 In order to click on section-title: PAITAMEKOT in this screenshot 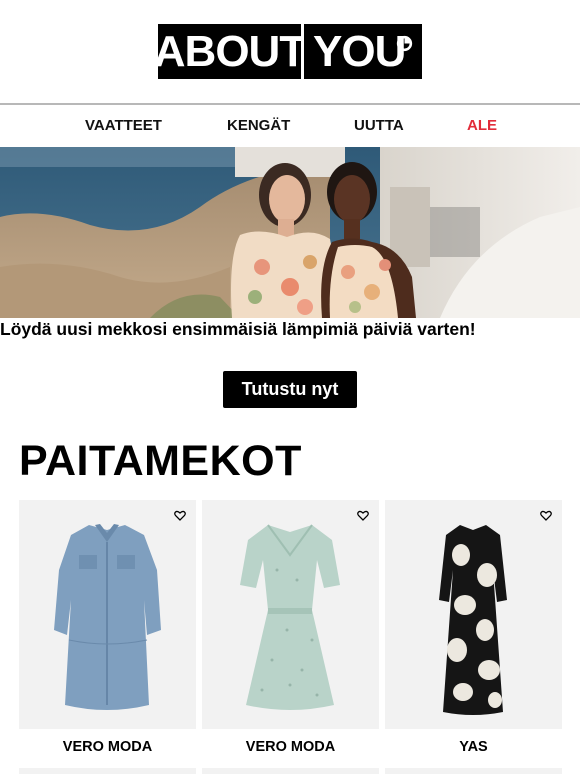, I will do `click(160, 461)`.